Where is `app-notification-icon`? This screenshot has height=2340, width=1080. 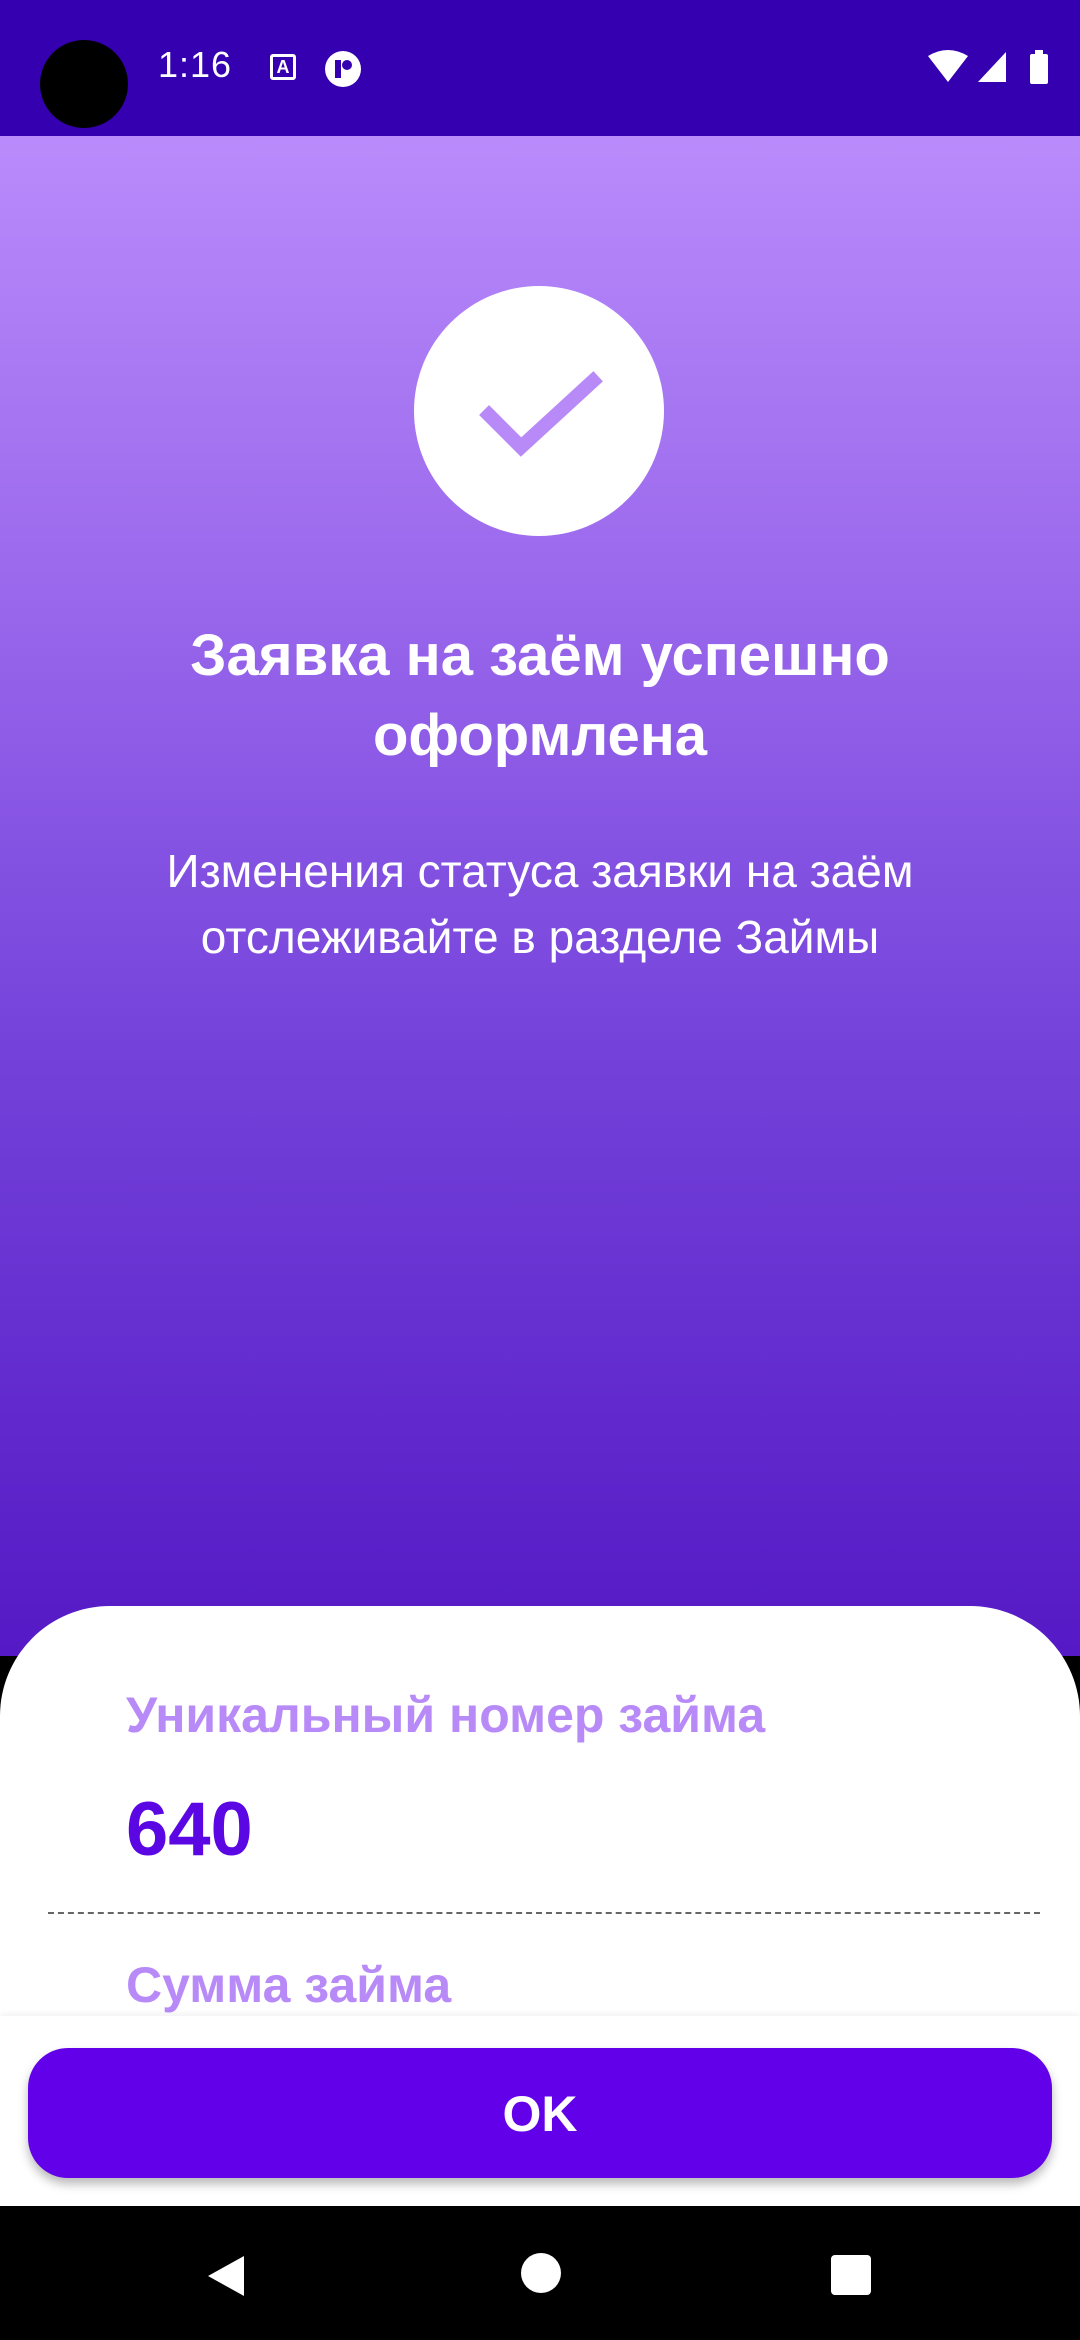 app-notification-icon is located at coordinates (343, 69).